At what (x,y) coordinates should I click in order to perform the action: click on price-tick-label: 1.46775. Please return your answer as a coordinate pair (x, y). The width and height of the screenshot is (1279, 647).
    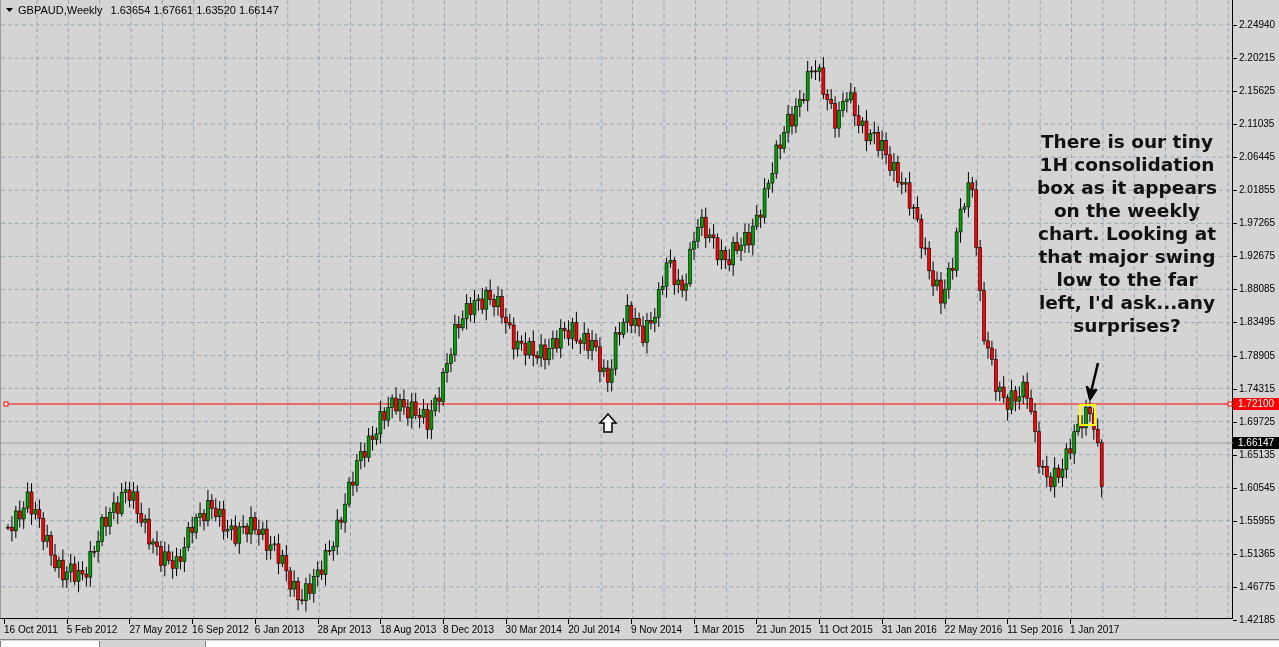
    Looking at the image, I should click on (1257, 586).